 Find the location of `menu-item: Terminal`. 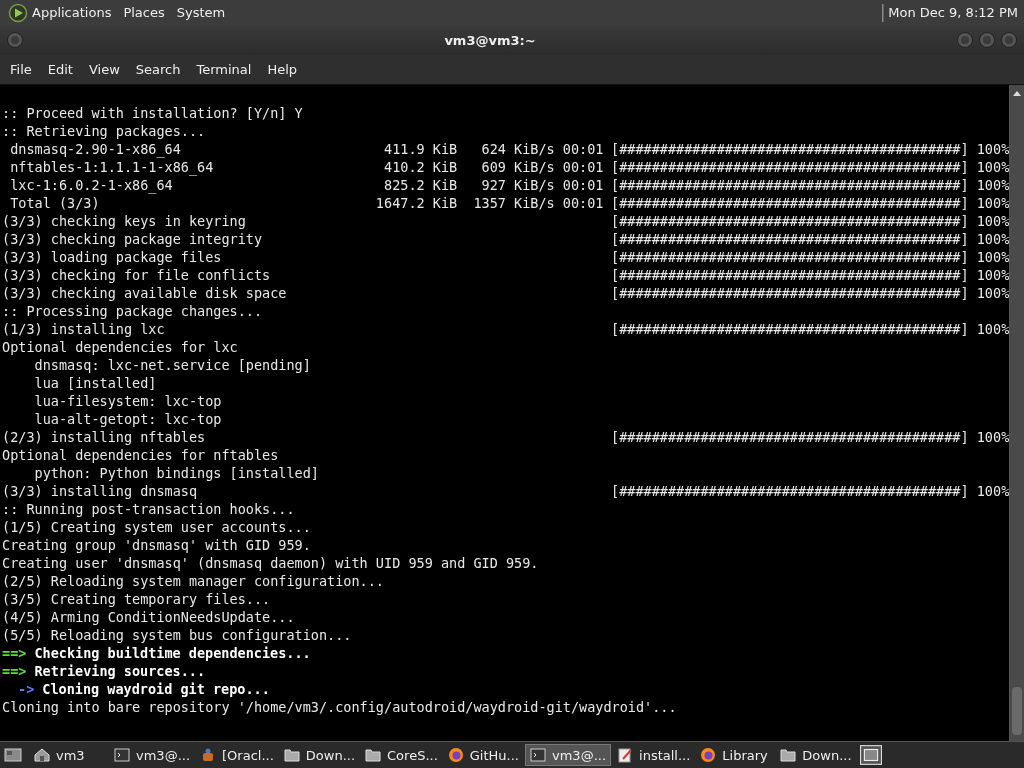

menu-item: Terminal is located at coordinates (224, 69).